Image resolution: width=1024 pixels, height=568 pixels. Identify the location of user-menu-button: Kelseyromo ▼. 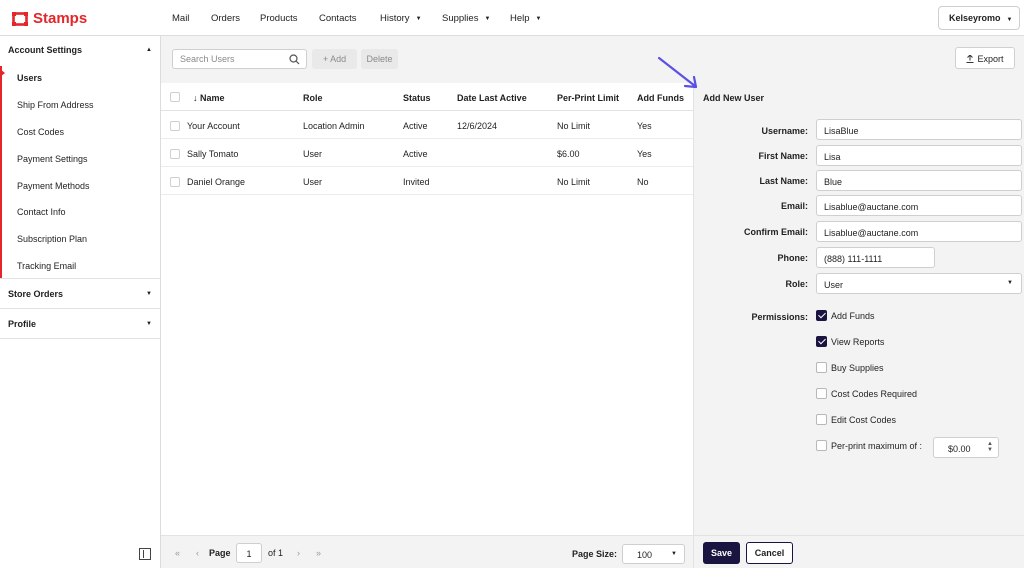
(979, 18).